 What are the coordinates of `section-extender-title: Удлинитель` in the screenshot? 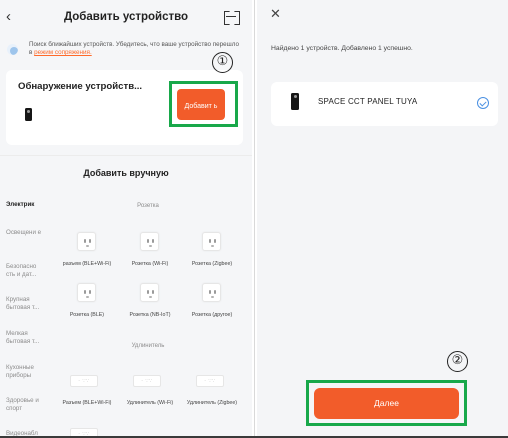 It's located at (148, 346).